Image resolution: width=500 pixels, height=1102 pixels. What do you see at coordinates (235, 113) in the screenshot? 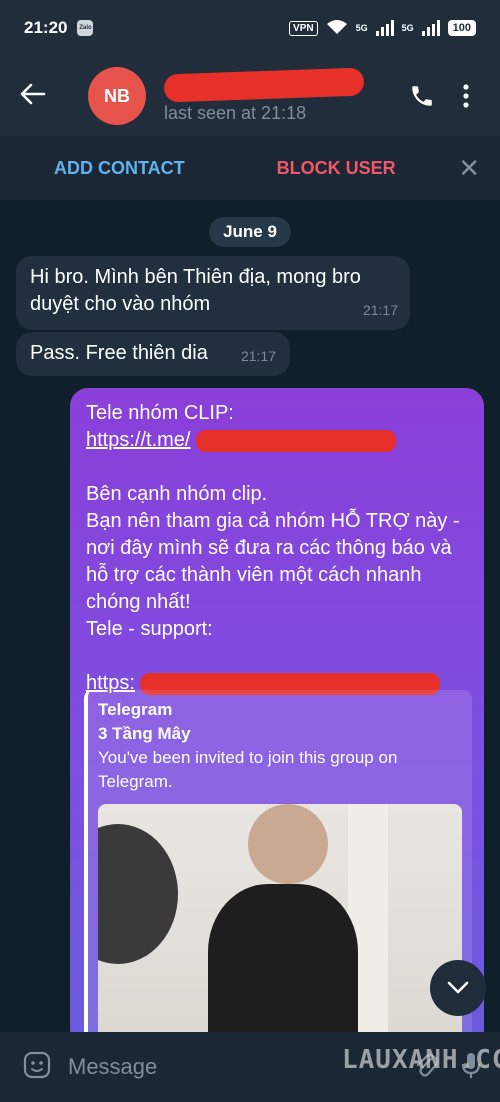
I see `last-seen-status: last seen at 21:18` at bounding box center [235, 113].